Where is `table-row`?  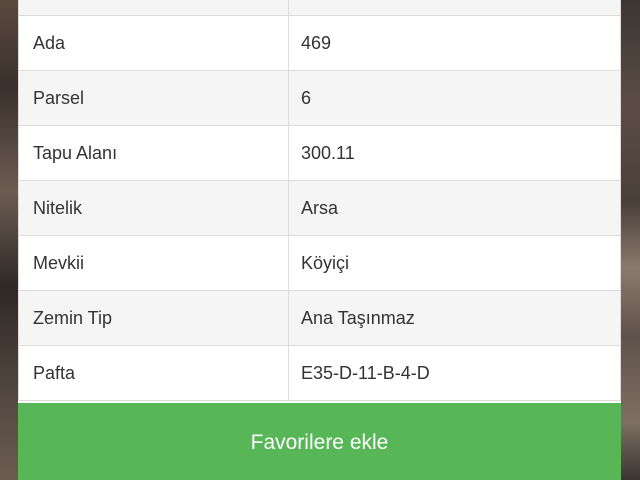
table-row is located at coordinates (319, 8).